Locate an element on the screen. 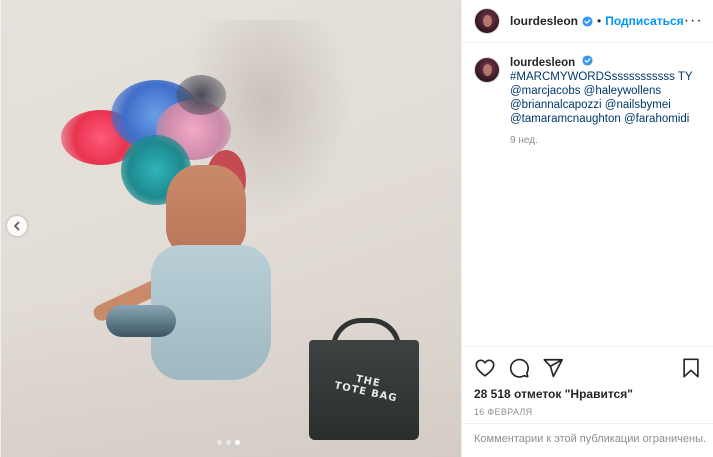  carousel-indicator is located at coordinates (228, 442).